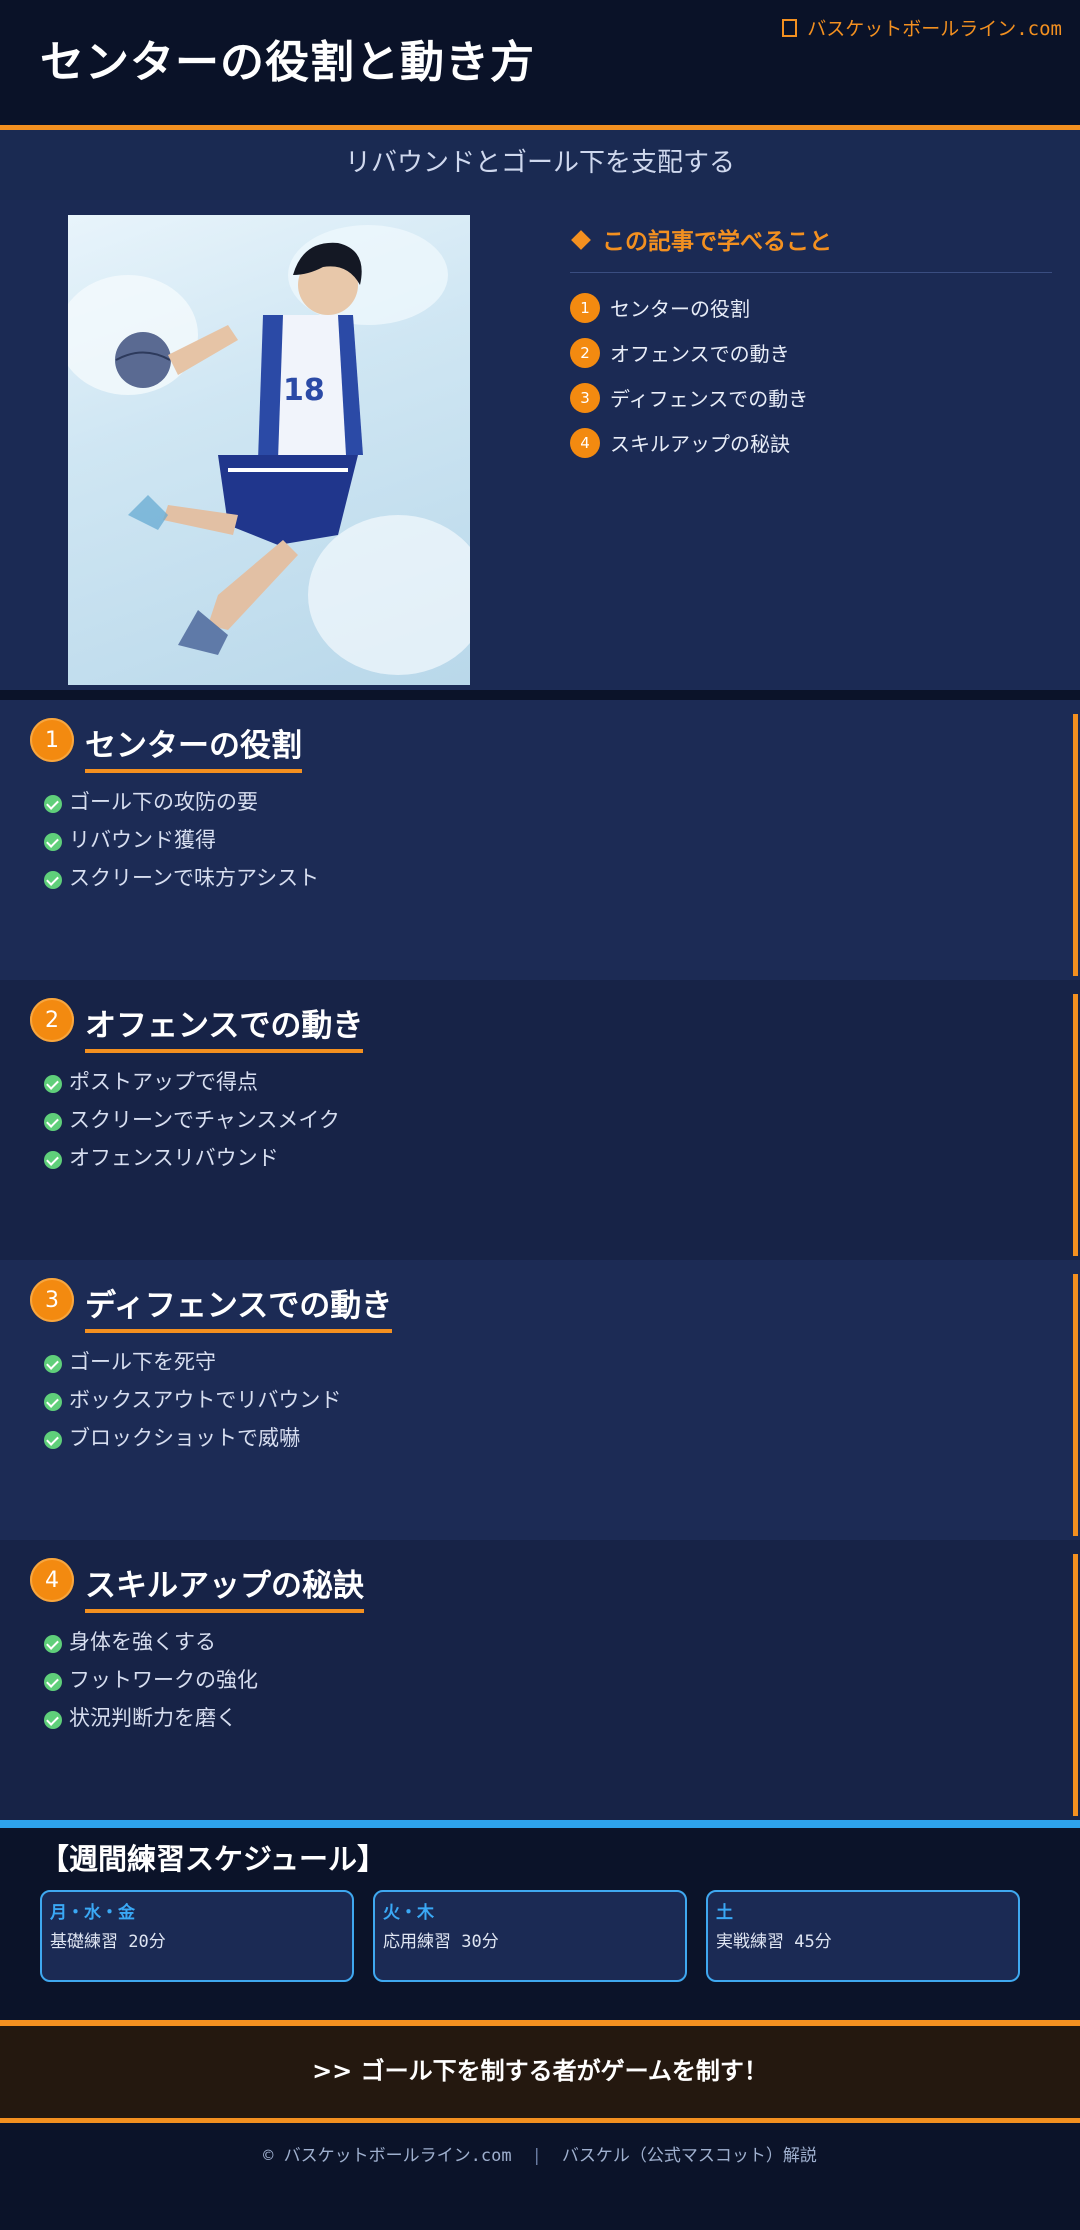 This screenshot has height=2230, width=1080. I want to click on list-item: ポストアップで得点, so click(192, 1081).